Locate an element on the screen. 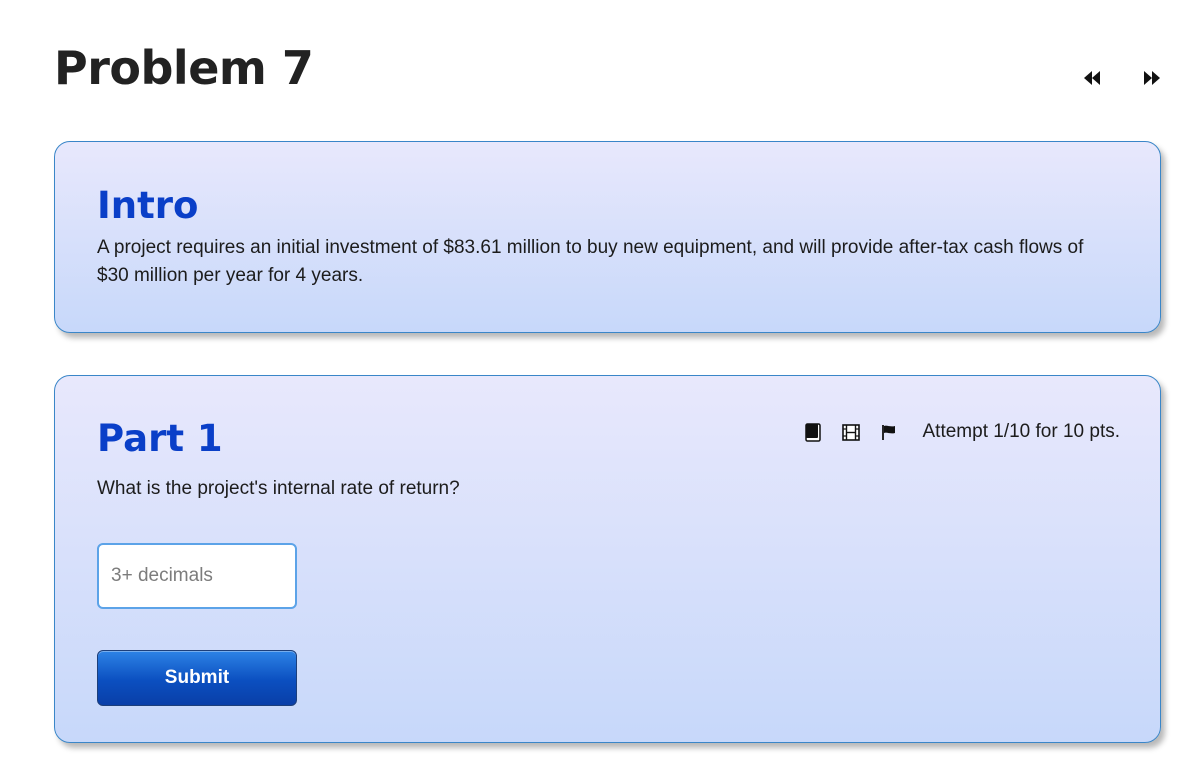 The height and width of the screenshot is (762, 1186). report-button is located at coordinates (889, 432).